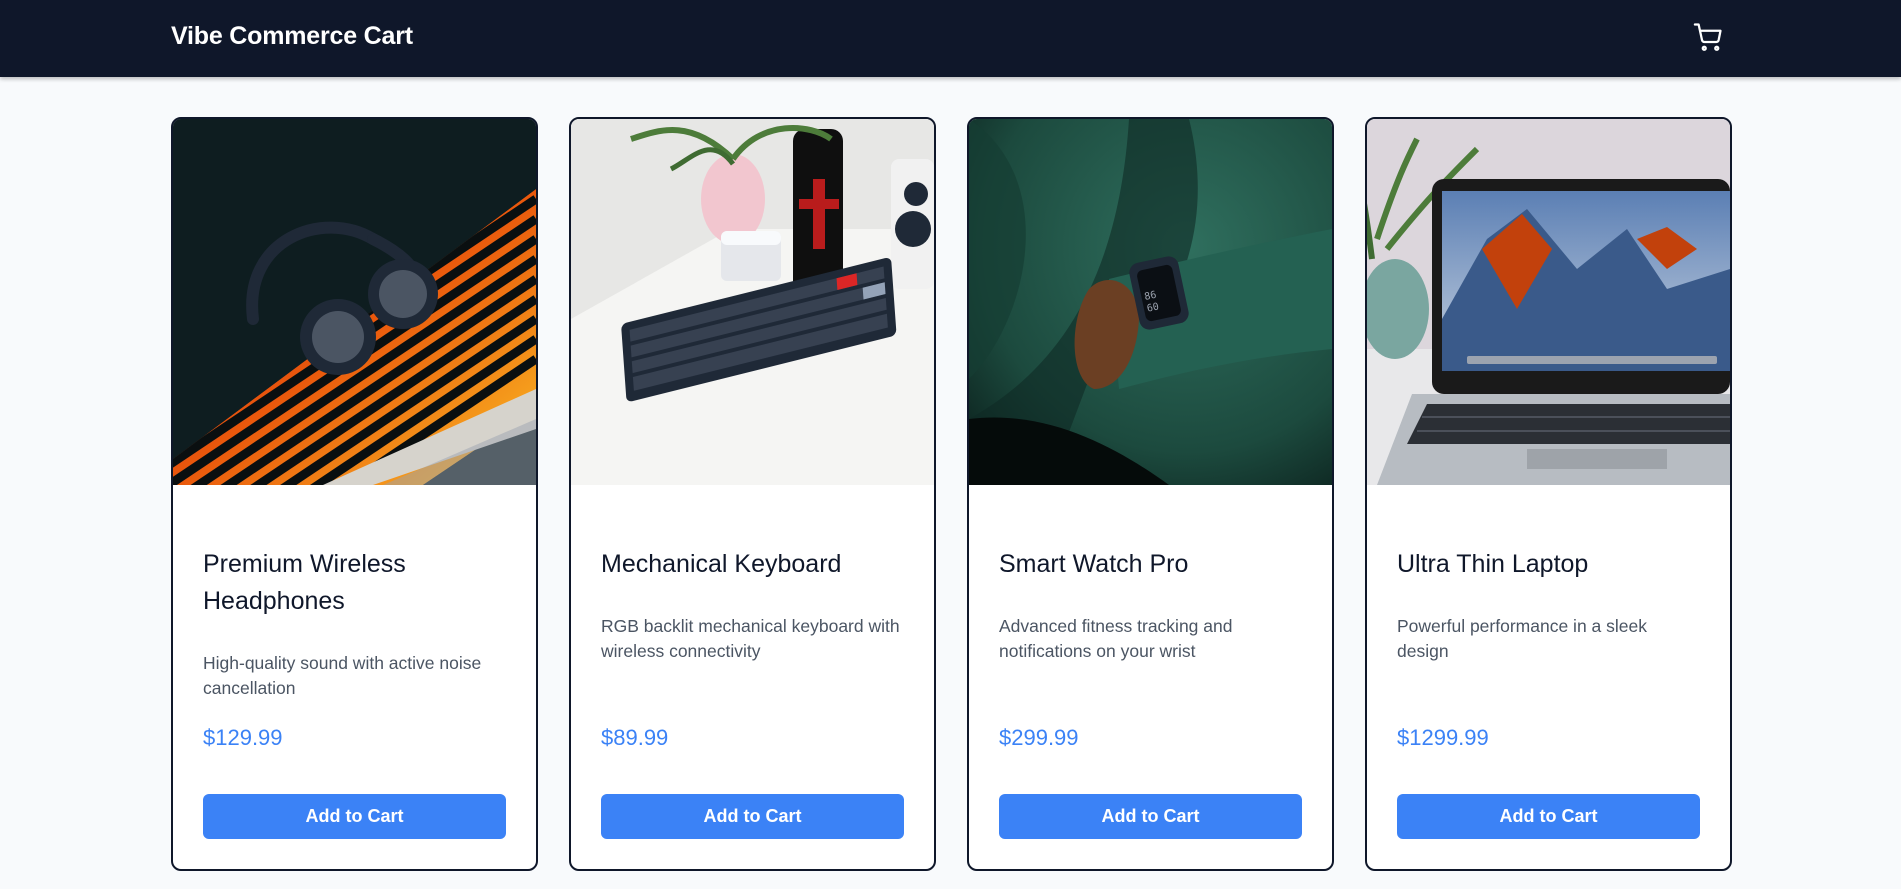 The width and height of the screenshot is (1901, 889). I want to click on shopping-cart-icon, so click(1707, 37).